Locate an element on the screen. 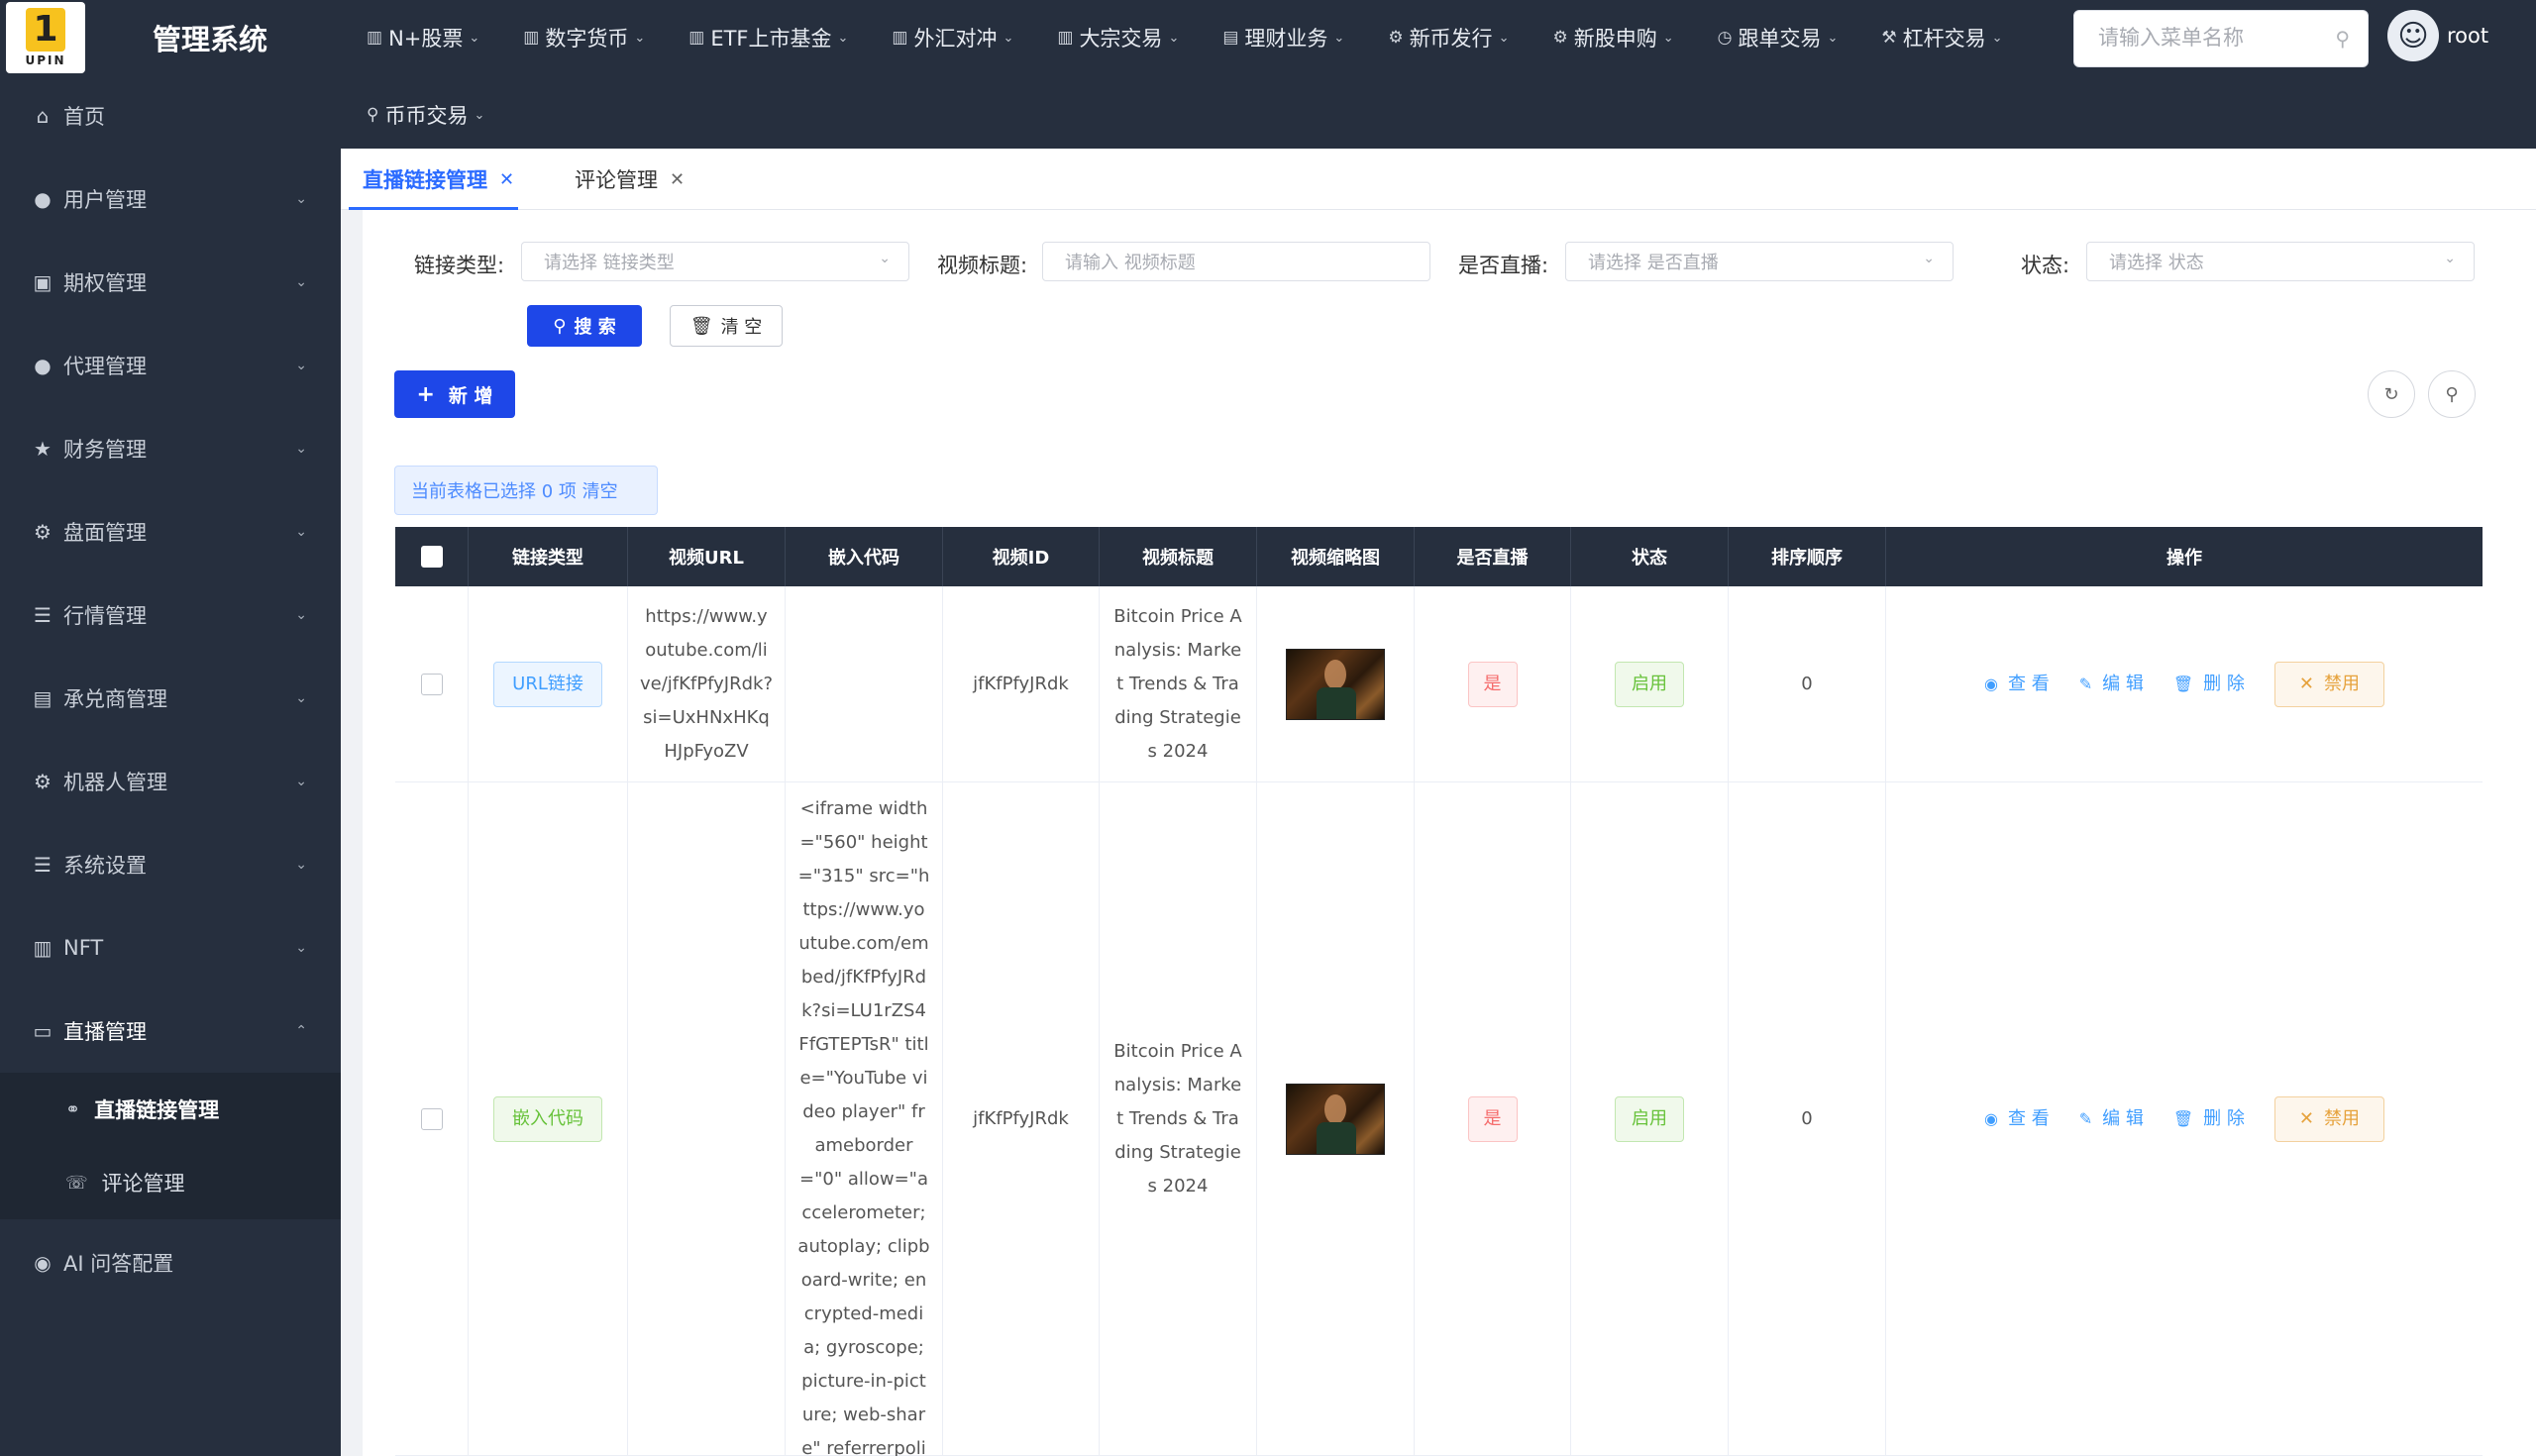 The width and height of the screenshot is (2536, 1456). topnav-item-bulk: ▥ 大宗交易 ⌄ is located at coordinates (1118, 37).